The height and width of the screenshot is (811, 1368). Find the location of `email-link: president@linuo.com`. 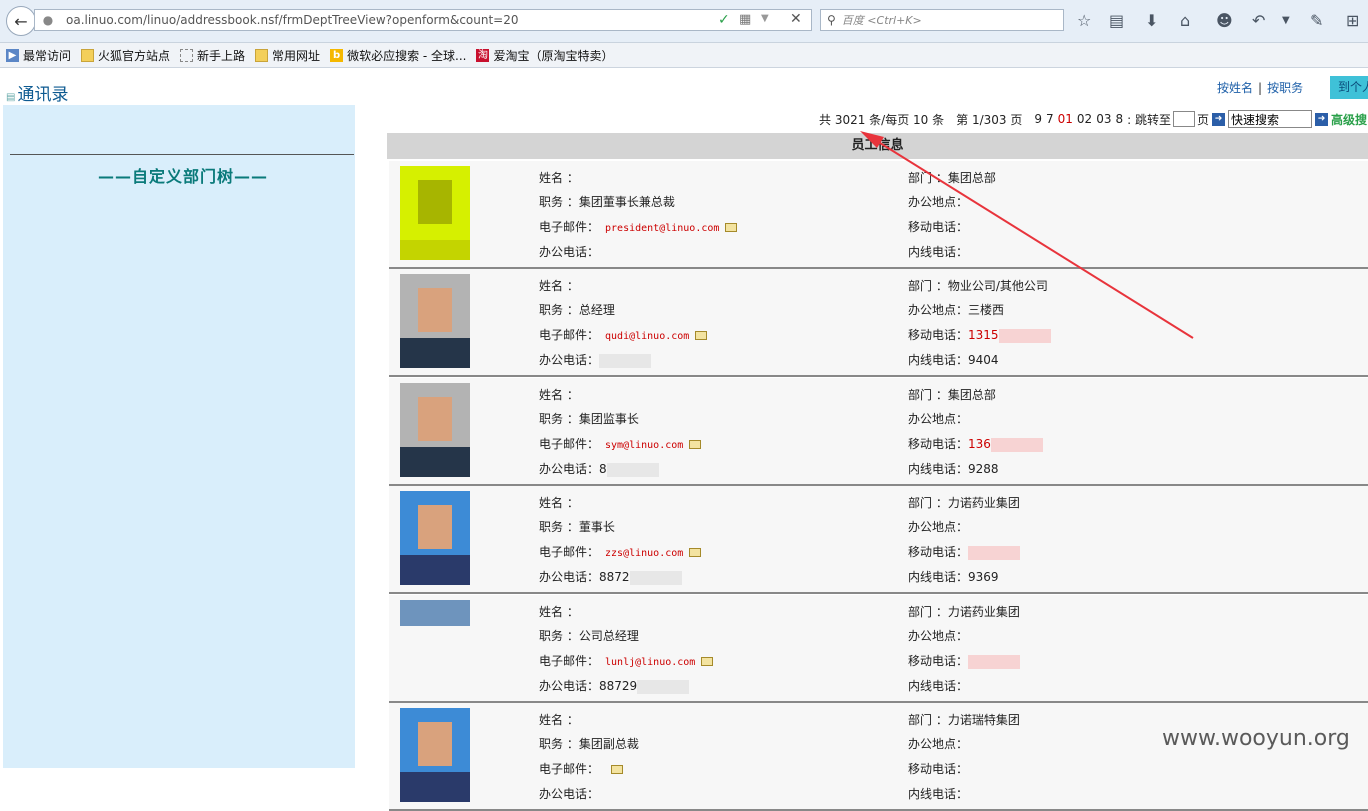

email-link: president@linuo.com is located at coordinates (662, 228).